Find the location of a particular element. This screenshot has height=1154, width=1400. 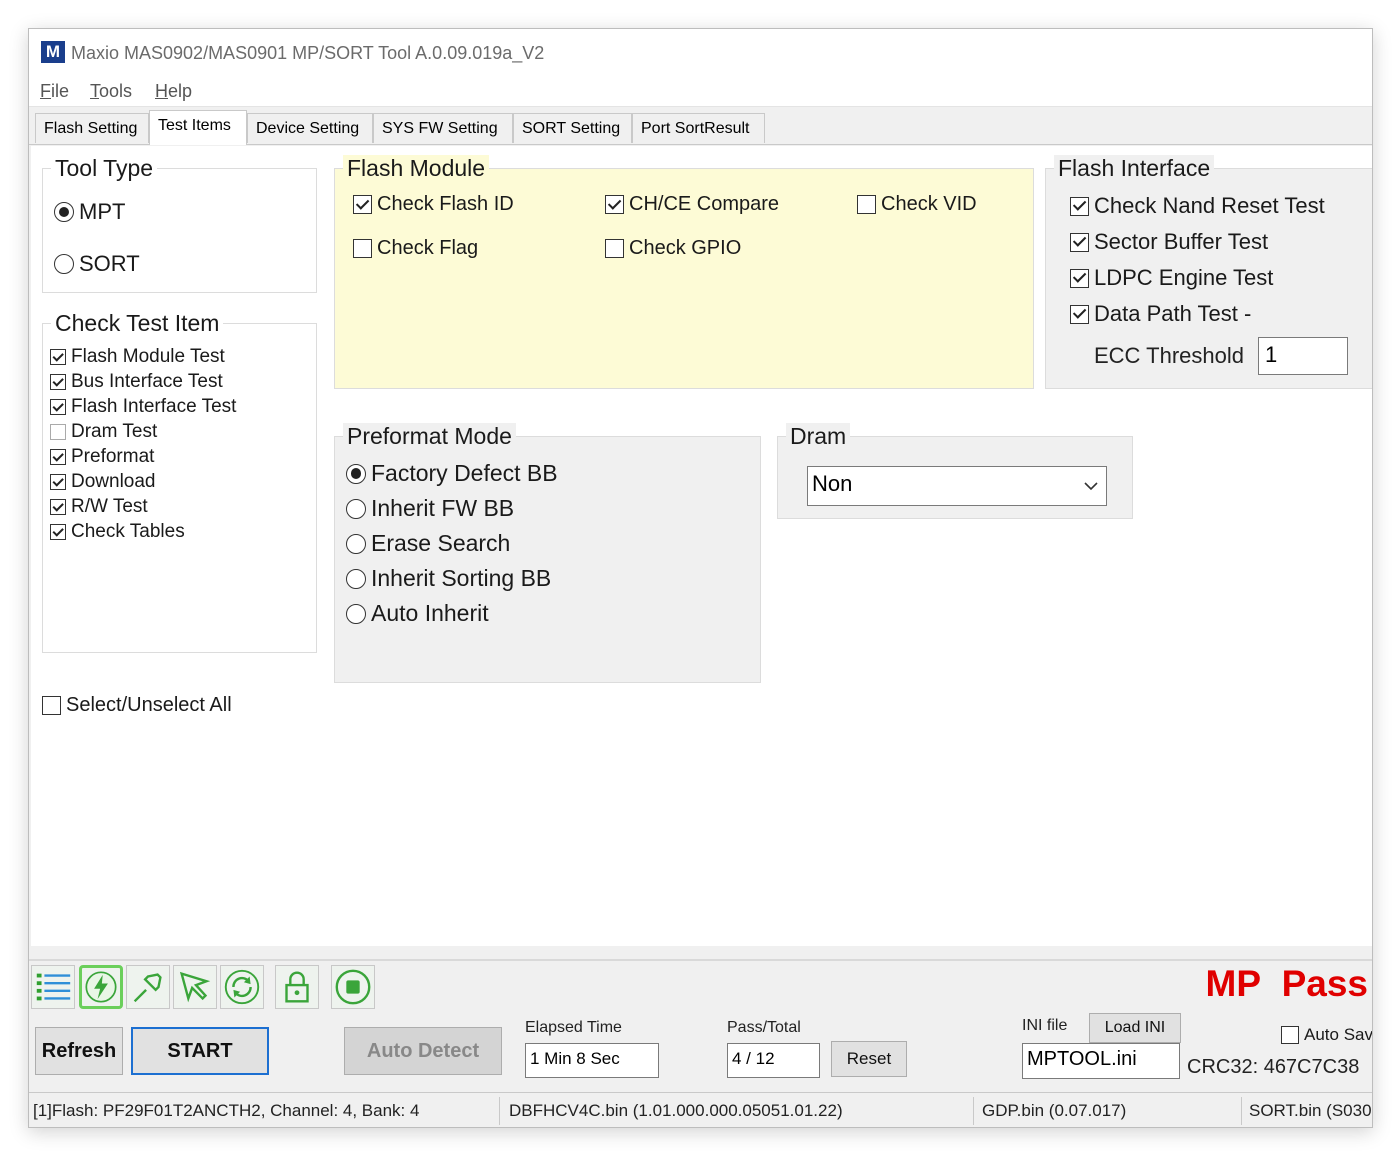

chevron-down-icon is located at coordinates (1091, 486).